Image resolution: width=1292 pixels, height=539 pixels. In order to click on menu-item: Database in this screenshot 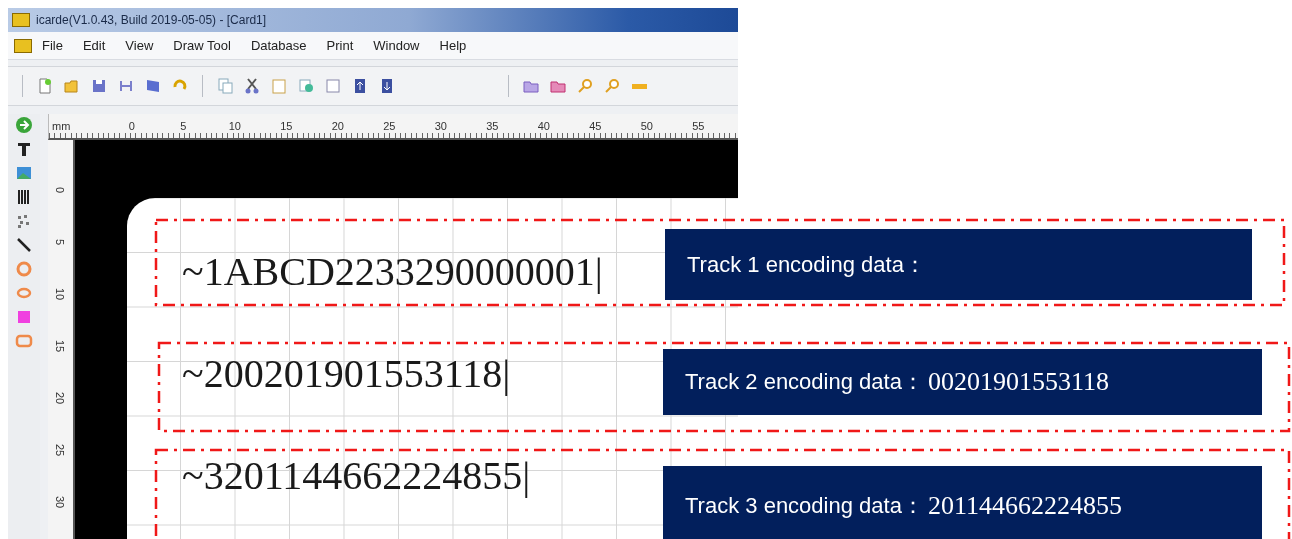, I will do `click(278, 45)`.